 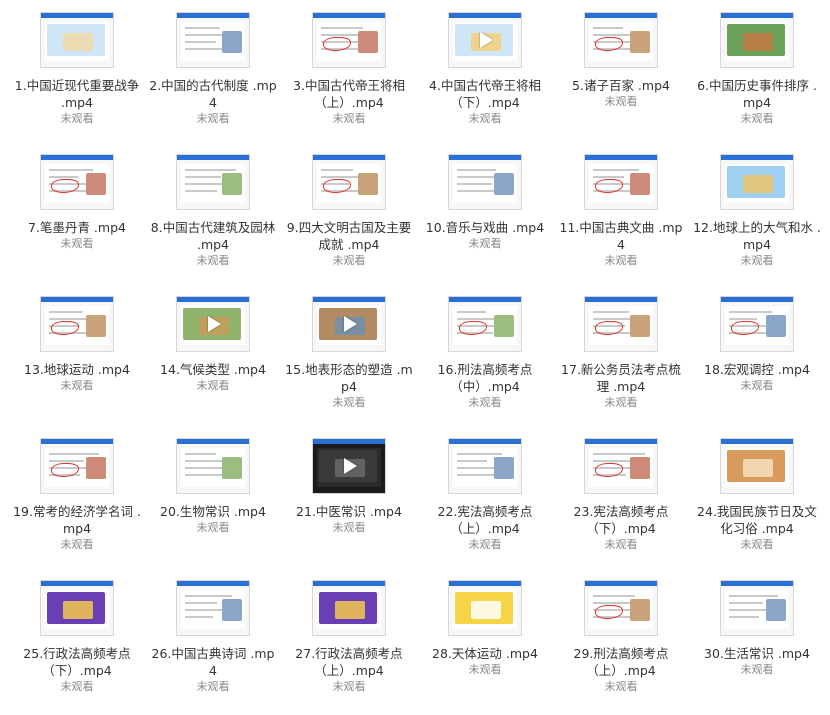 I want to click on video-tile: 25.行政法高频考点（下）.mp4 未观看, so click(x=77, y=638).